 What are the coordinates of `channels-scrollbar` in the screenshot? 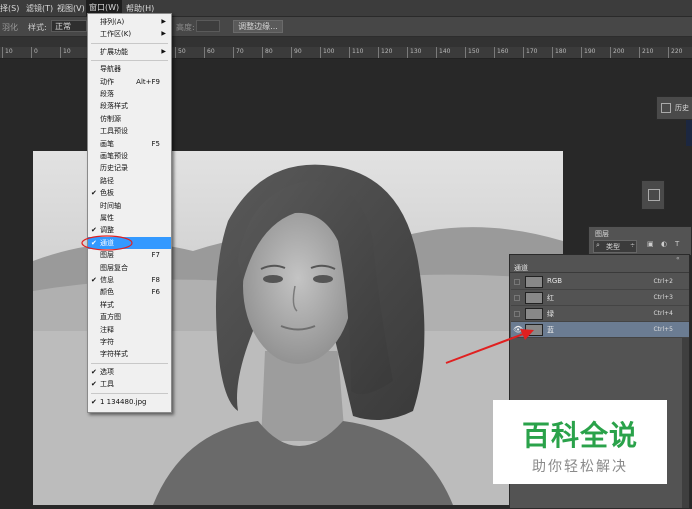 It's located at (685, 423).